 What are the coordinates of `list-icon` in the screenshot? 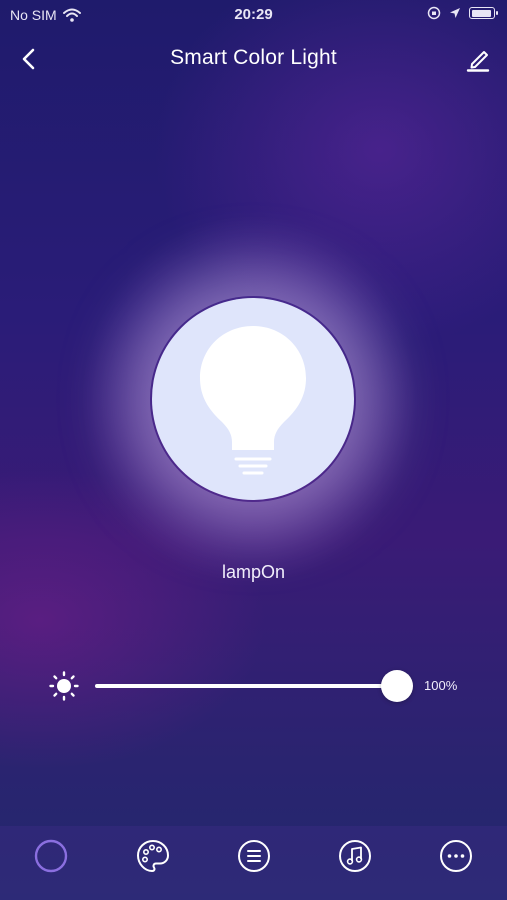 It's located at (254, 856).